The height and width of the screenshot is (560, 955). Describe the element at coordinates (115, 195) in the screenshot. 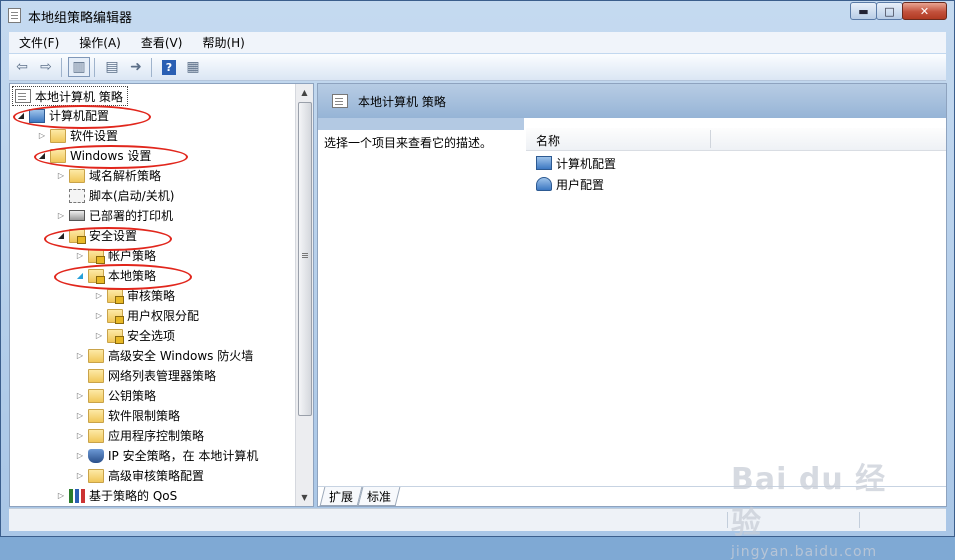

I see `tree-item-scripts: 脚本(启动/关机)` at that location.